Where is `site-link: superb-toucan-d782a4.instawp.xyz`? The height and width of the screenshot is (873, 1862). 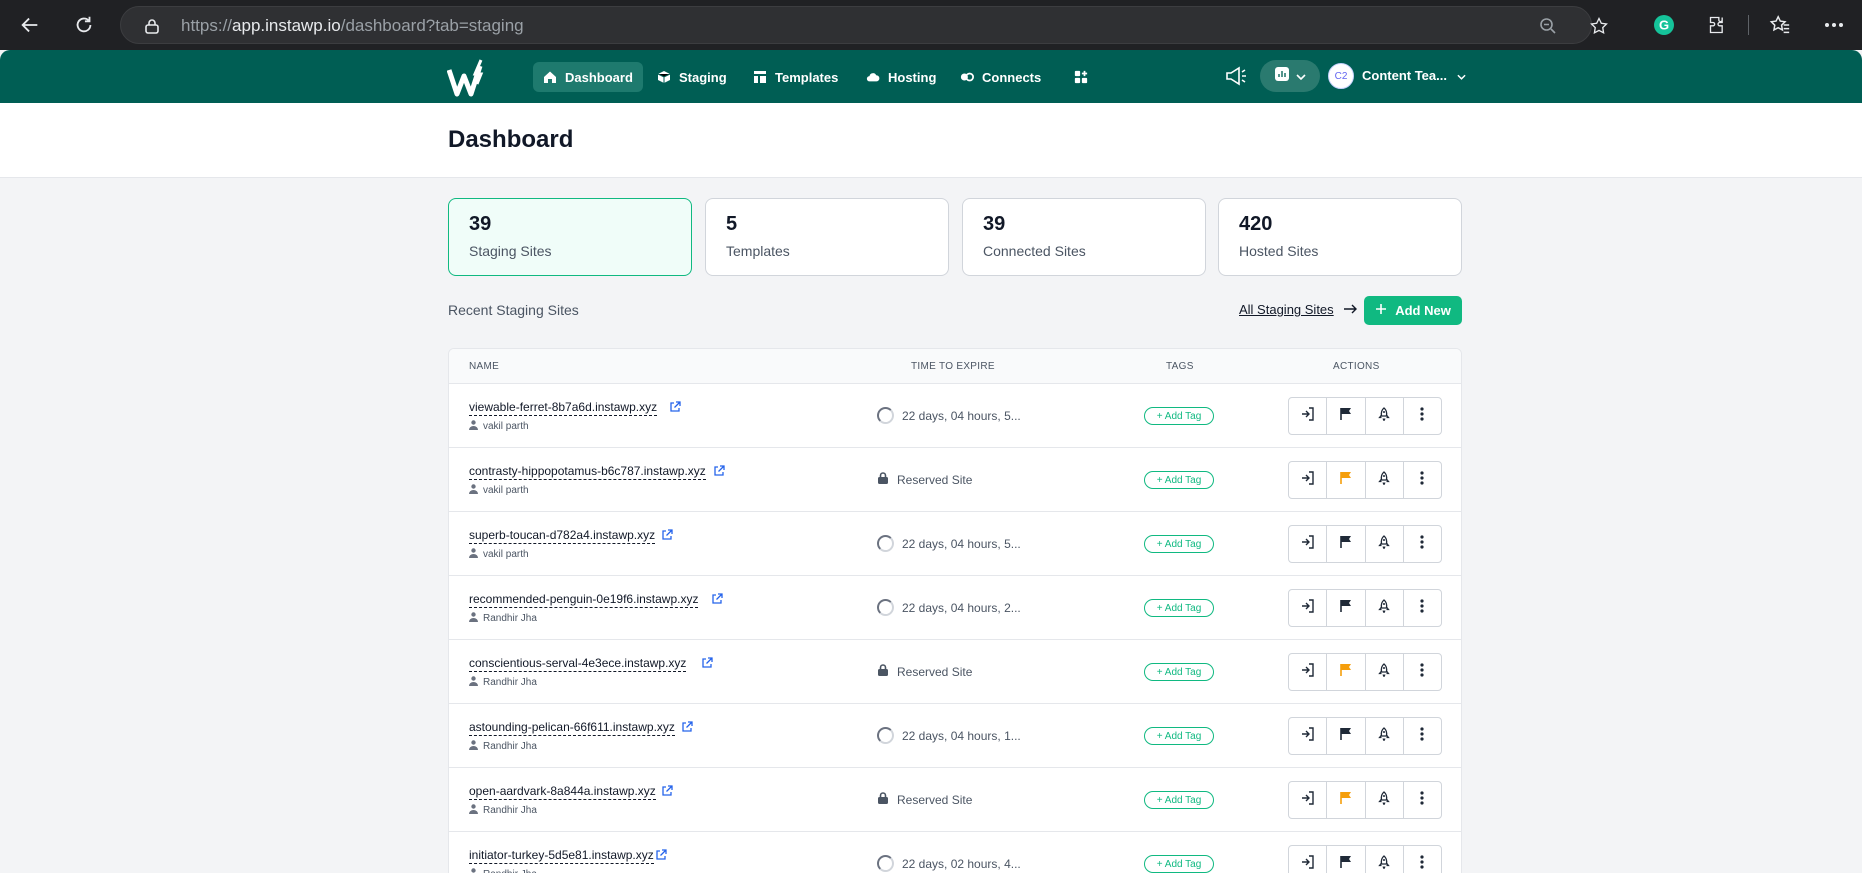
site-link: superb-toucan-d782a4.instawp.xyz is located at coordinates (562, 536).